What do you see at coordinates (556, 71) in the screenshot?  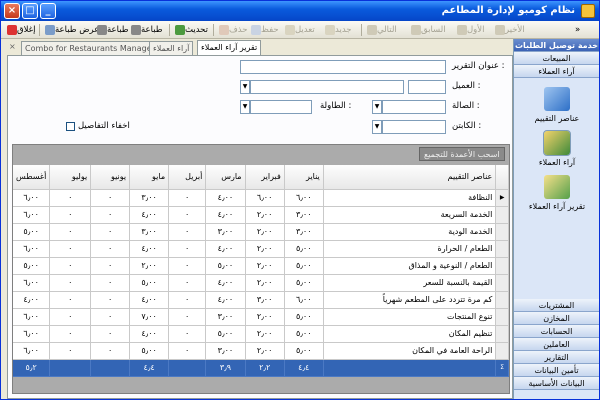 I see `sidebar-header-customer-opinions: آراء العملاء` at bounding box center [556, 71].